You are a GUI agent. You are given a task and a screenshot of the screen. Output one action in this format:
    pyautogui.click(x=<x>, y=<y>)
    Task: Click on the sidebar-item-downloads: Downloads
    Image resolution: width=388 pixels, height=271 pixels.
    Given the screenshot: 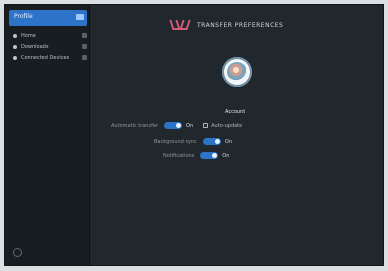 What is the action you would take?
    pyautogui.click(x=50, y=46)
    